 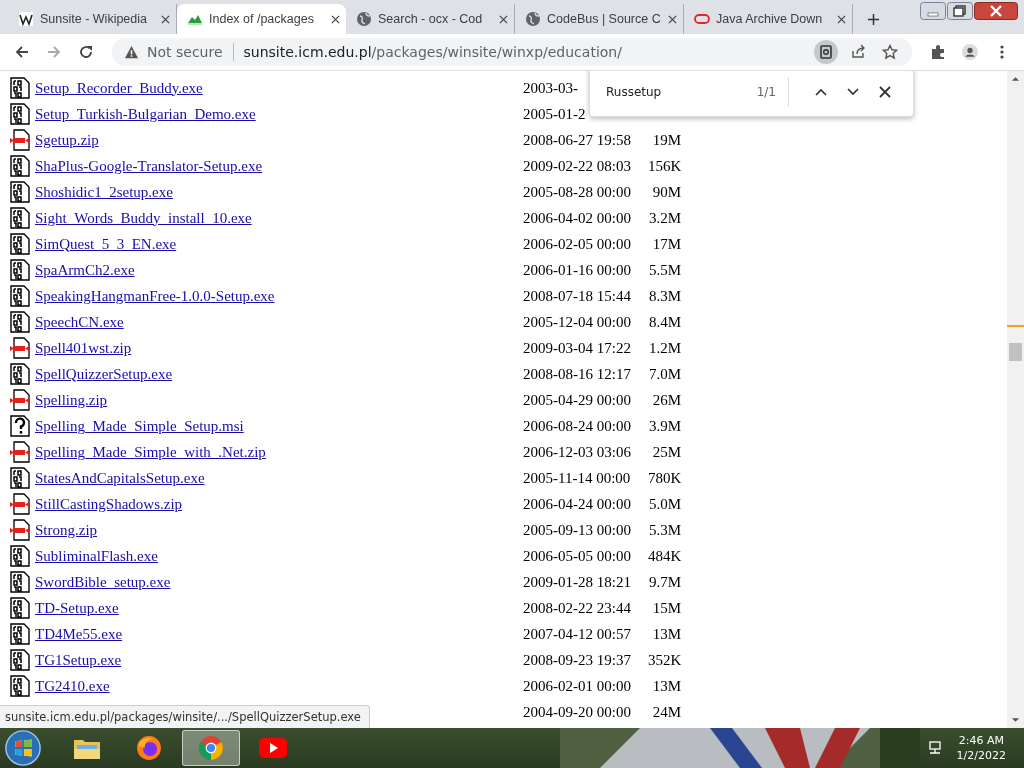 What do you see at coordinates (1015, 79) in the screenshot?
I see `scroll-up-icon` at bounding box center [1015, 79].